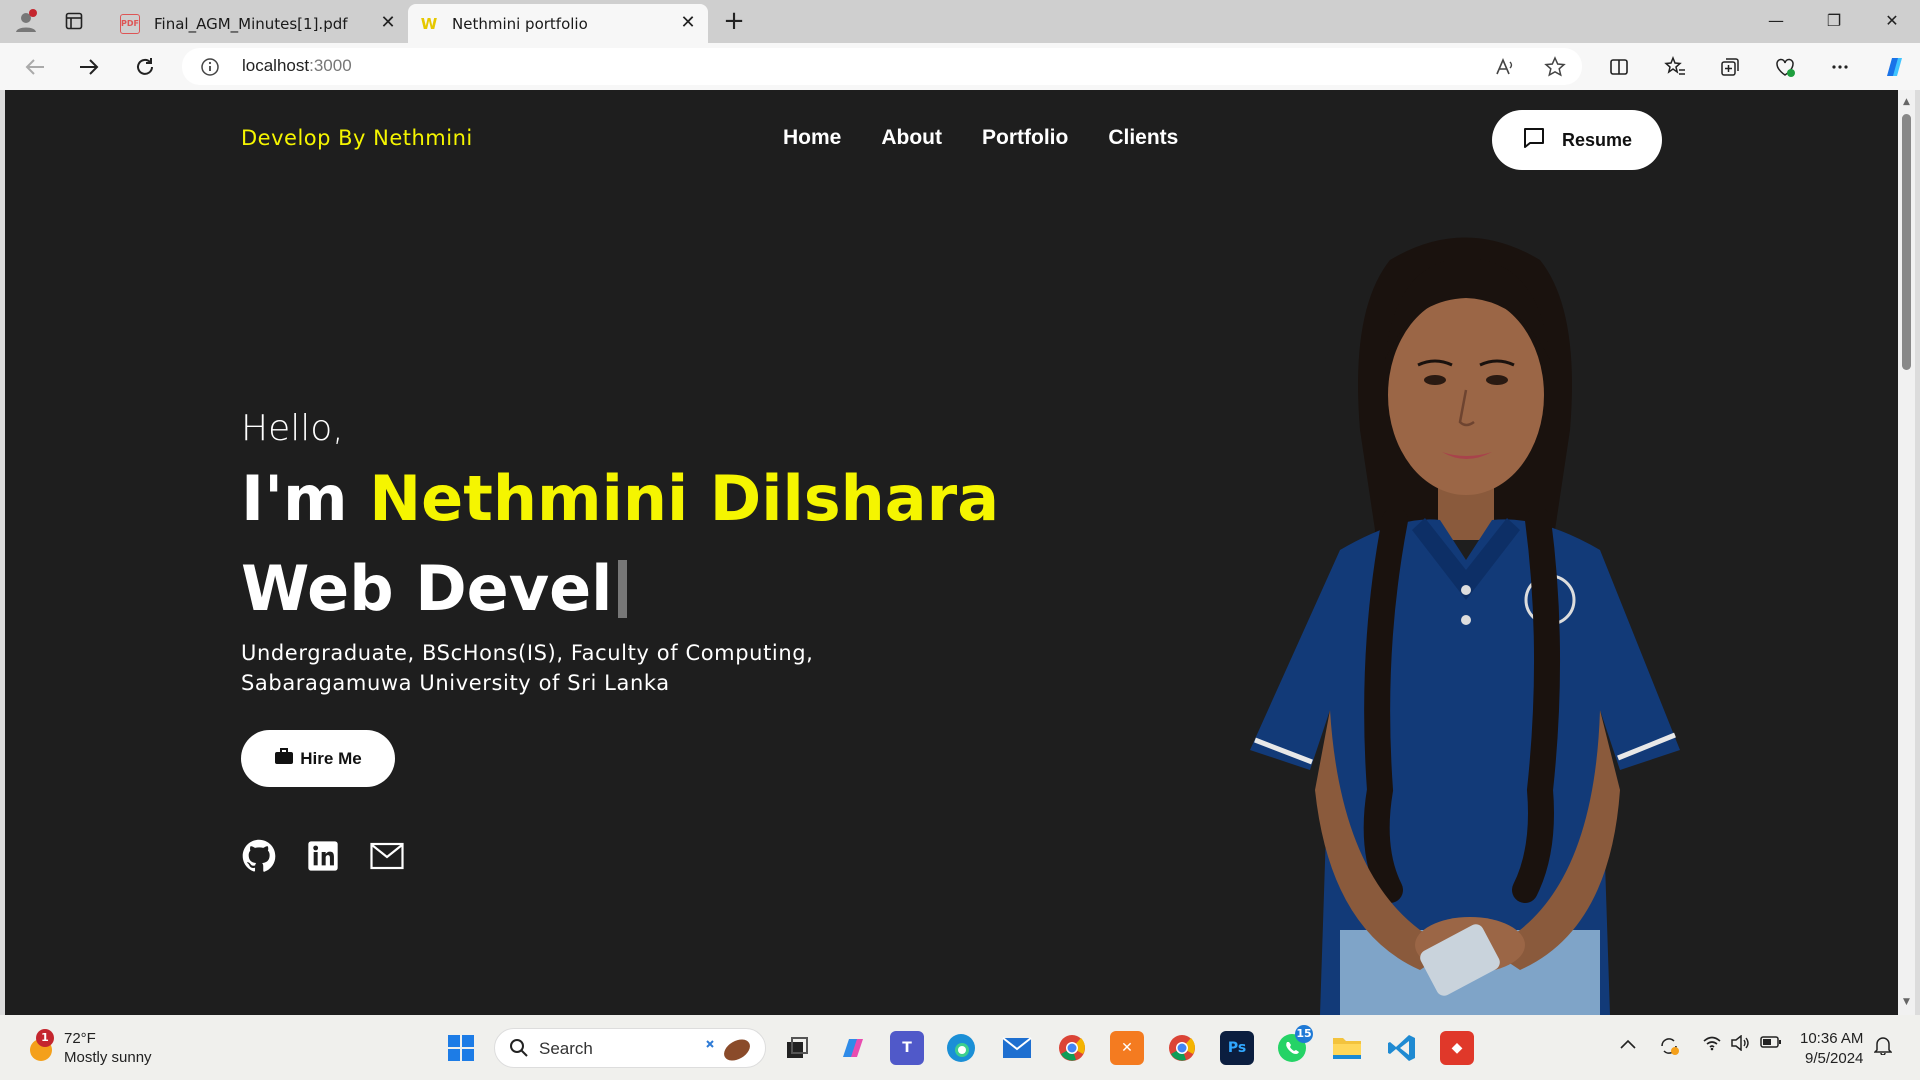  I want to click on taskbar-clock: 10:36 AM 9/5/2024, so click(1831, 1049).